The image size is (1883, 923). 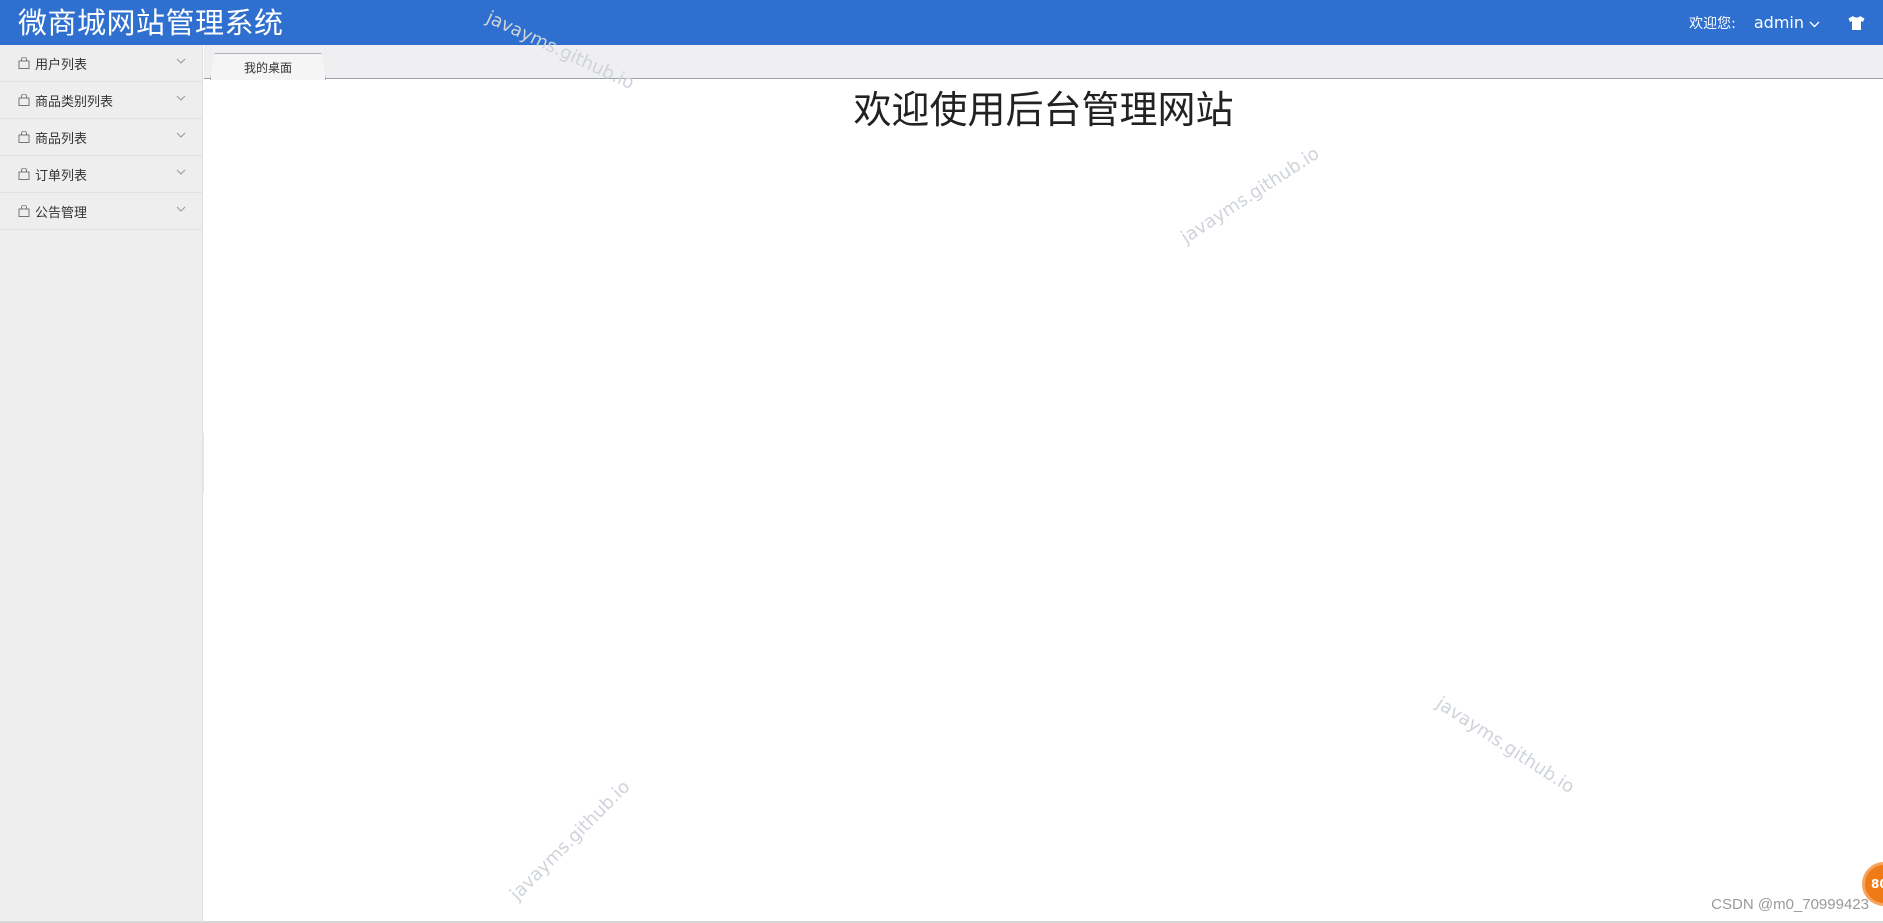 What do you see at coordinates (101, 63) in the screenshot?
I see `sidebar-item-user-list: 用户列表` at bounding box center [101, 63].